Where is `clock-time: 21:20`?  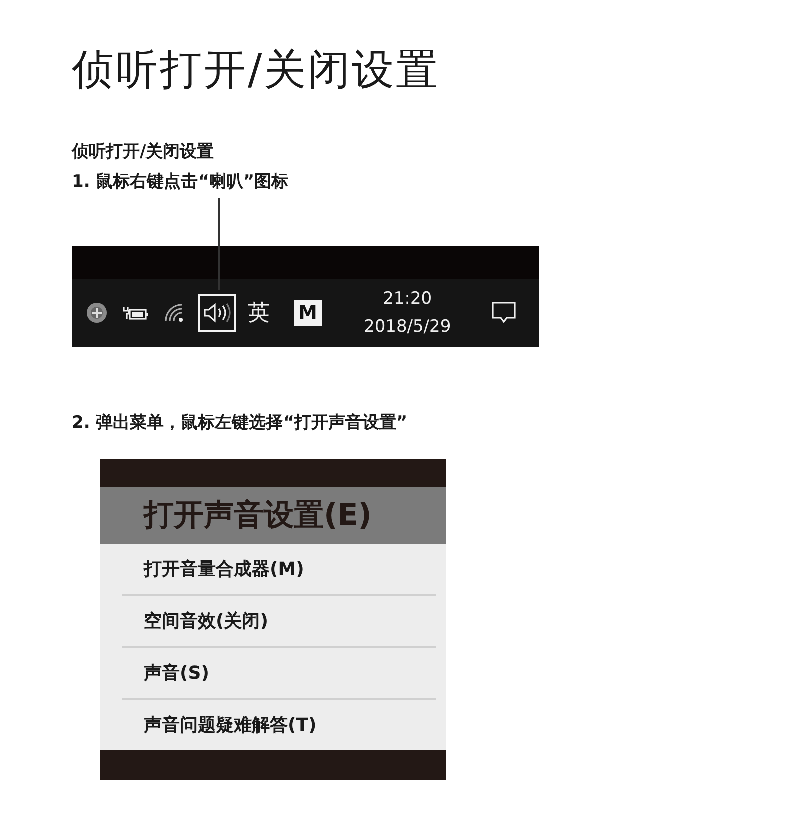 clock-time: 21:20 is located at coordinates (407, 299).